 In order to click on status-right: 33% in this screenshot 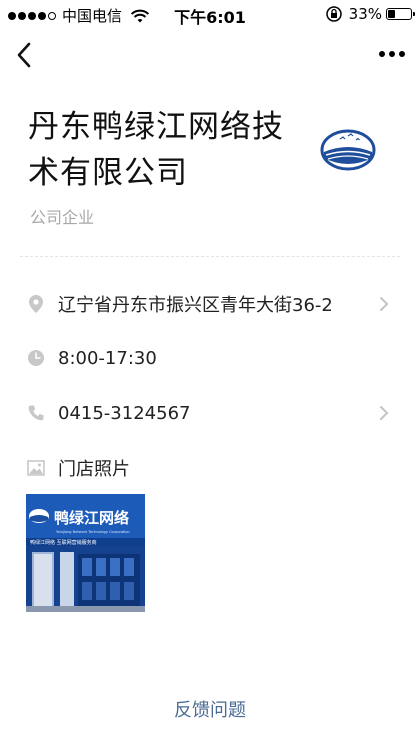, I will do `click(370, 14)`.